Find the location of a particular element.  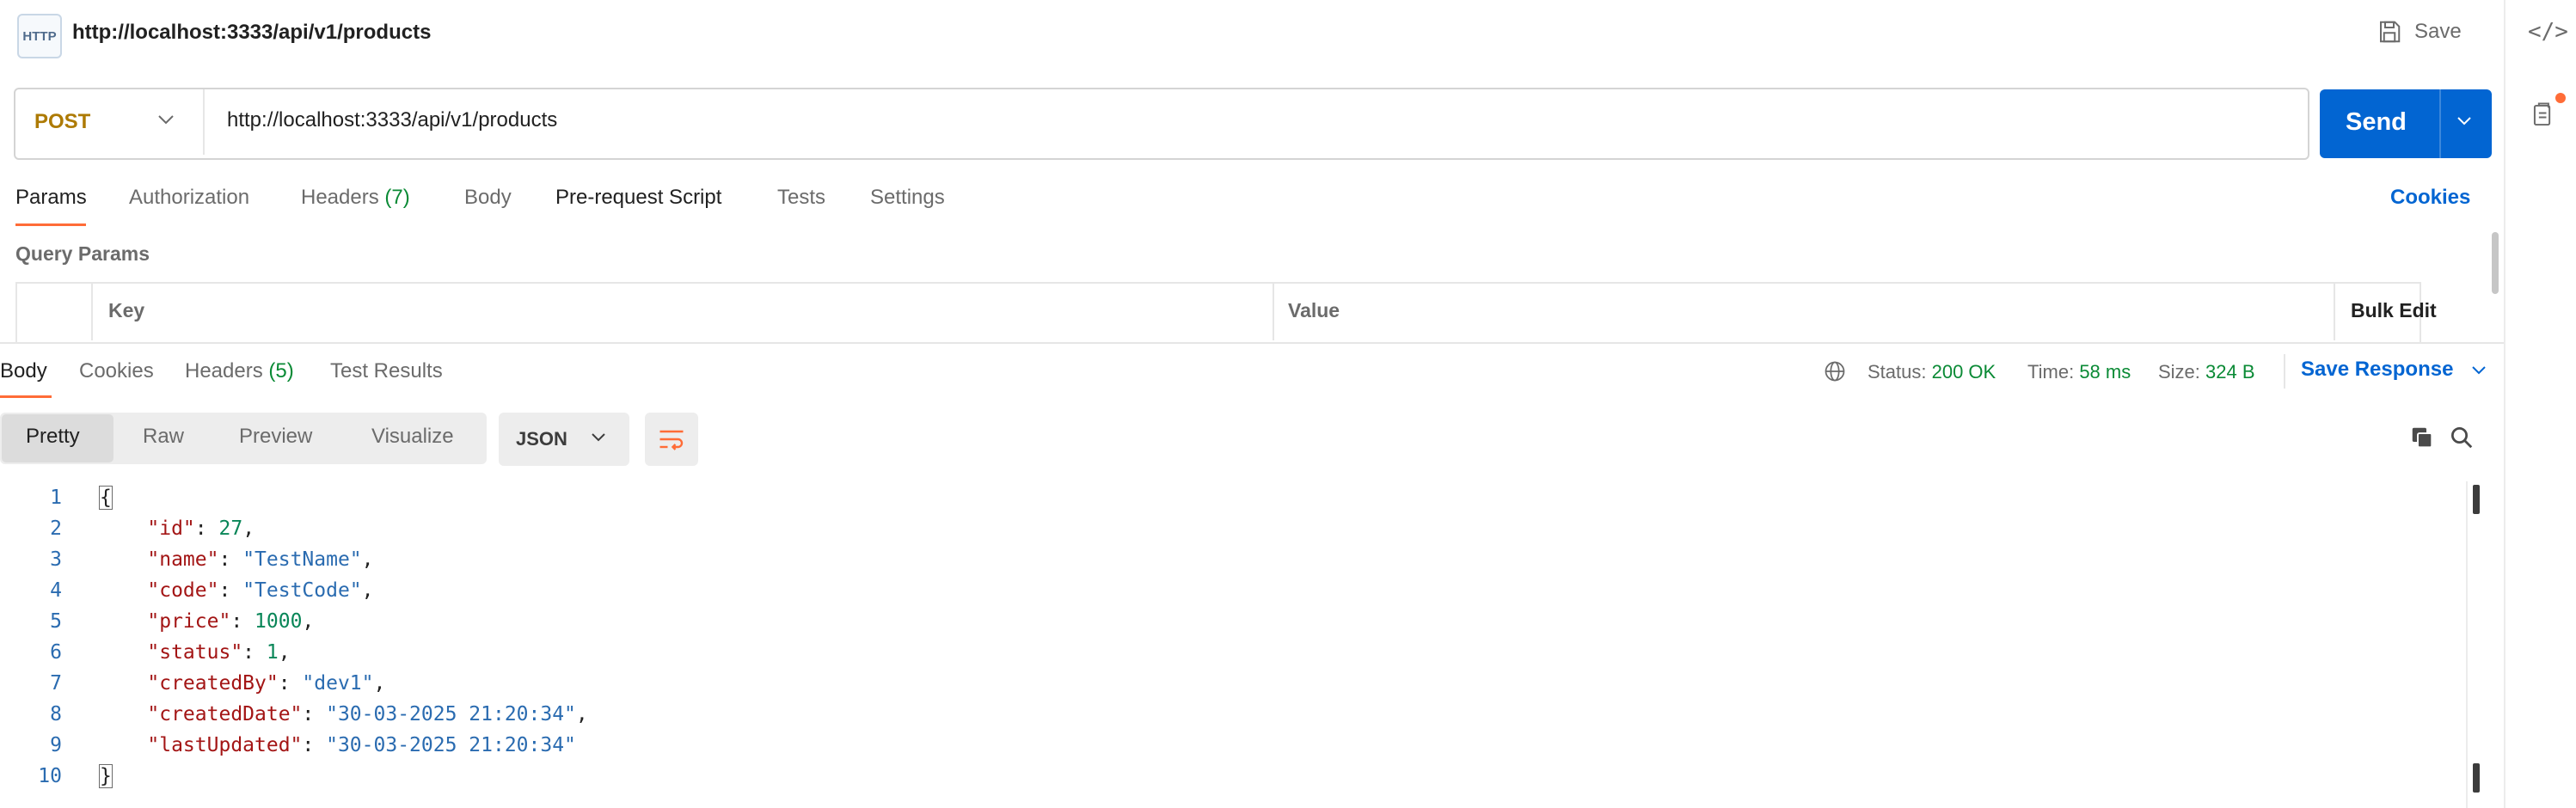

size-value: 324 B is located at coordinates (2230, 372).